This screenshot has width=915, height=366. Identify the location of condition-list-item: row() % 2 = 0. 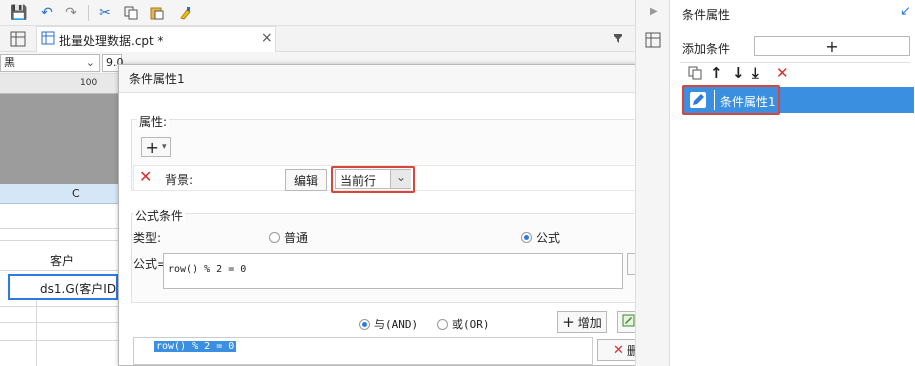
(195, 346).